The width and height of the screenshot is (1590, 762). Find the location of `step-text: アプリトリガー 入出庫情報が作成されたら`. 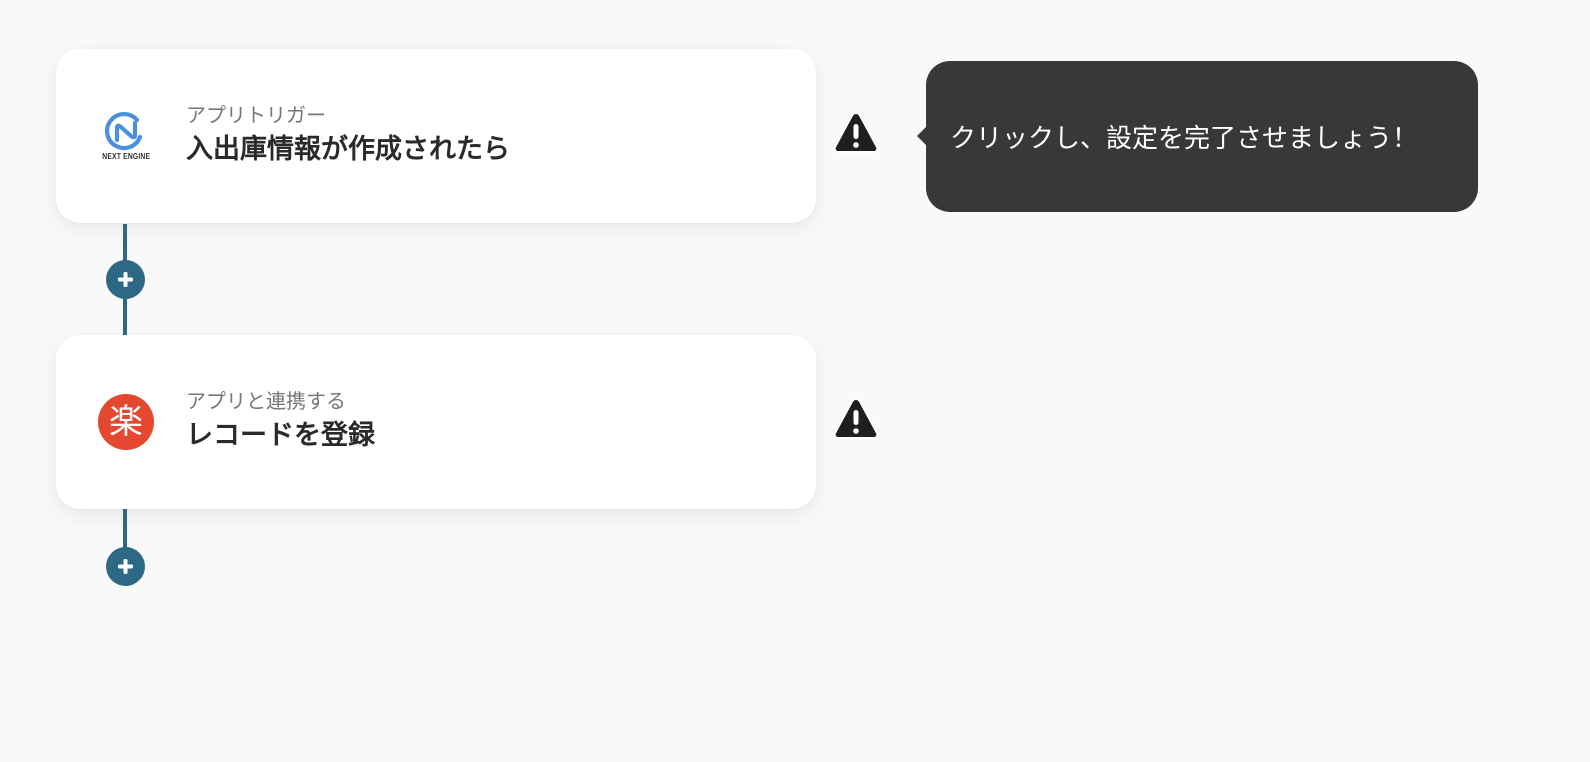

step-text: アプリトリガー 入出庫情報が作成されたら is located at coordinates (348, 135).